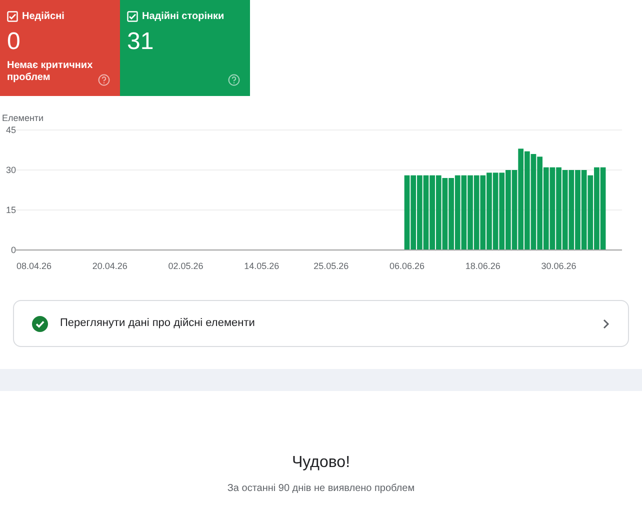  I want to click on axis-tick-label: 06.06.26, so click(407, 266).